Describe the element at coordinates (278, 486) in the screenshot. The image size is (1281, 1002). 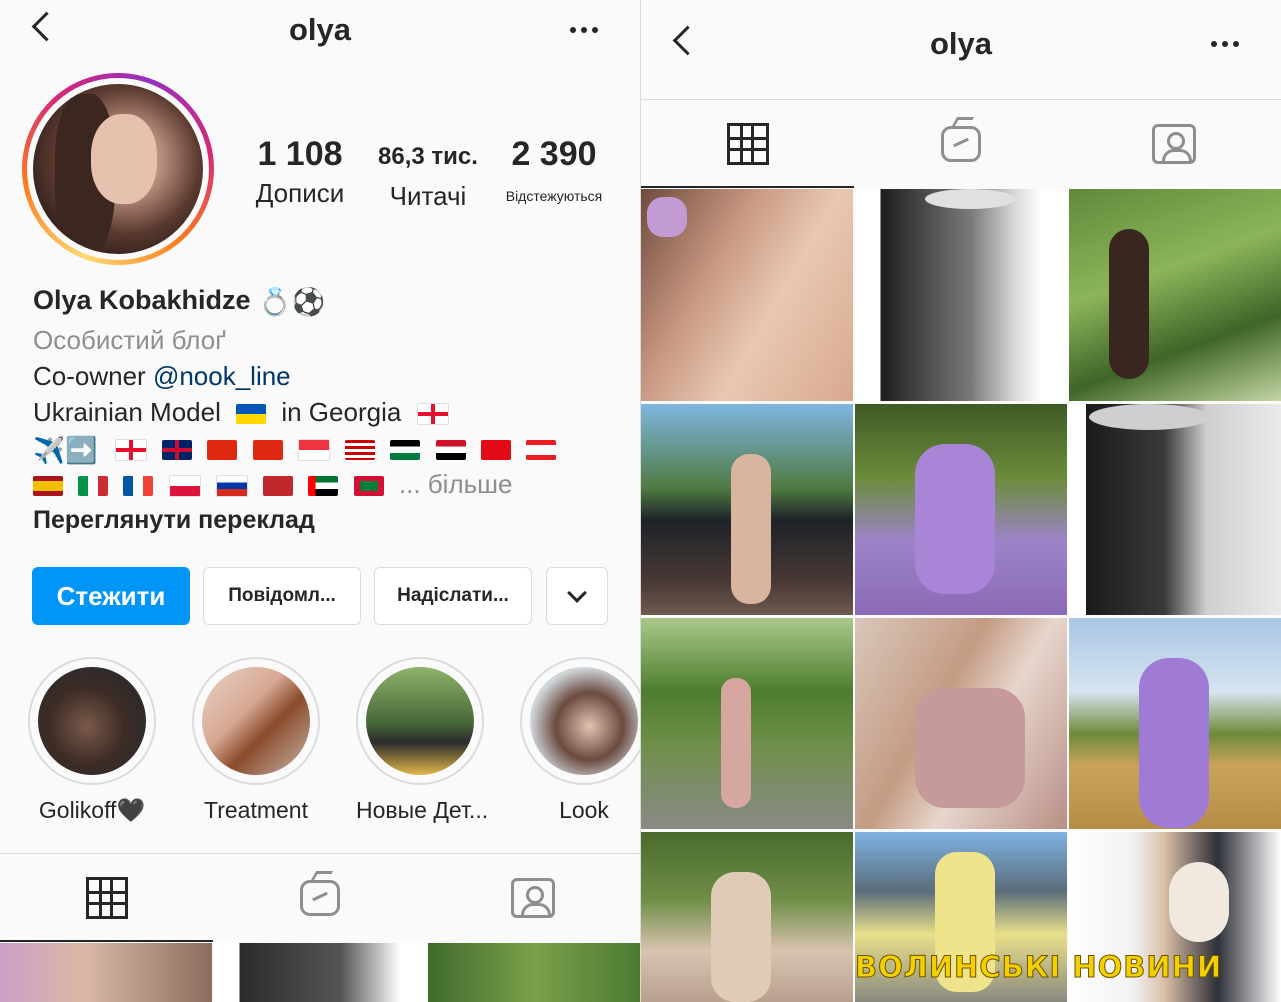
I see `morocco-flag-icon` at that location.